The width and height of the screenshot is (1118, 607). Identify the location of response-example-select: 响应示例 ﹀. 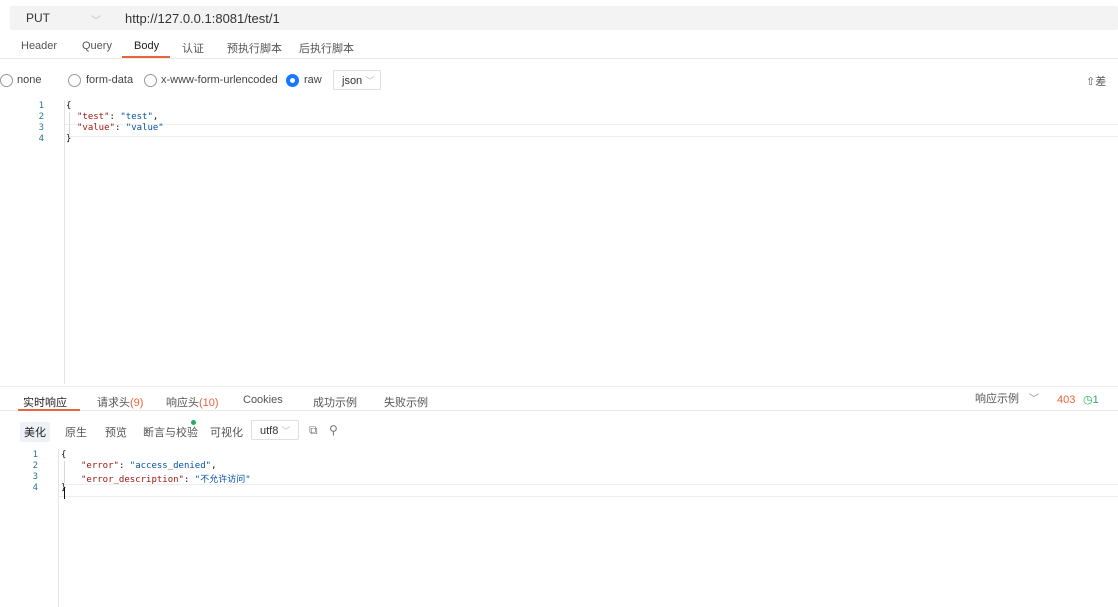
(1007, 398).